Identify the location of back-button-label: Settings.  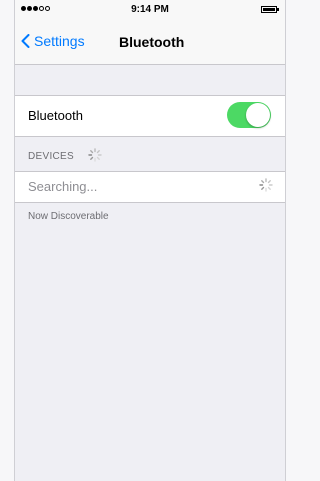
(59, 41).